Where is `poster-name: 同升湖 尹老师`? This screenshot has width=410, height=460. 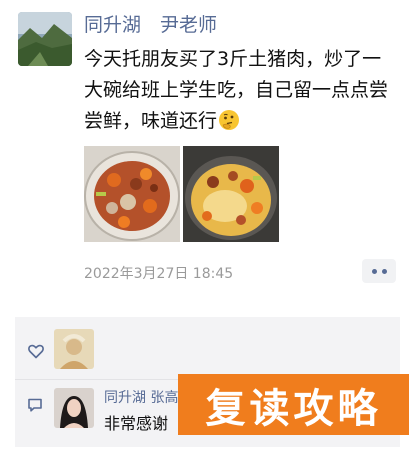 poster-name: 同升湖 尹老师 is located at coordinates (150, 25).